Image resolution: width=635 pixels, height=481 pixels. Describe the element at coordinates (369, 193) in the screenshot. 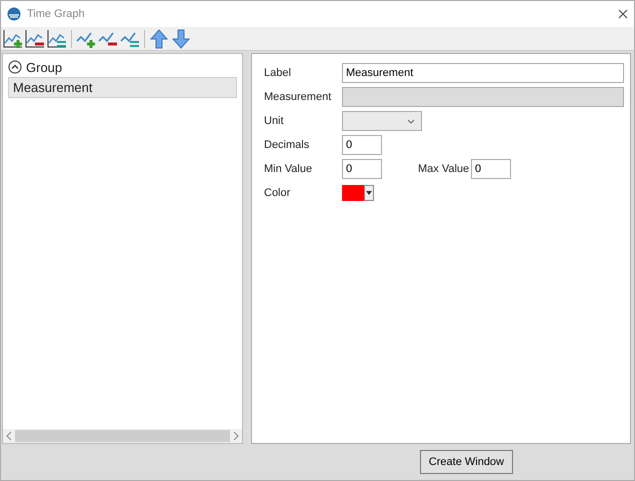

I see `triangle-down-icon` at that location.